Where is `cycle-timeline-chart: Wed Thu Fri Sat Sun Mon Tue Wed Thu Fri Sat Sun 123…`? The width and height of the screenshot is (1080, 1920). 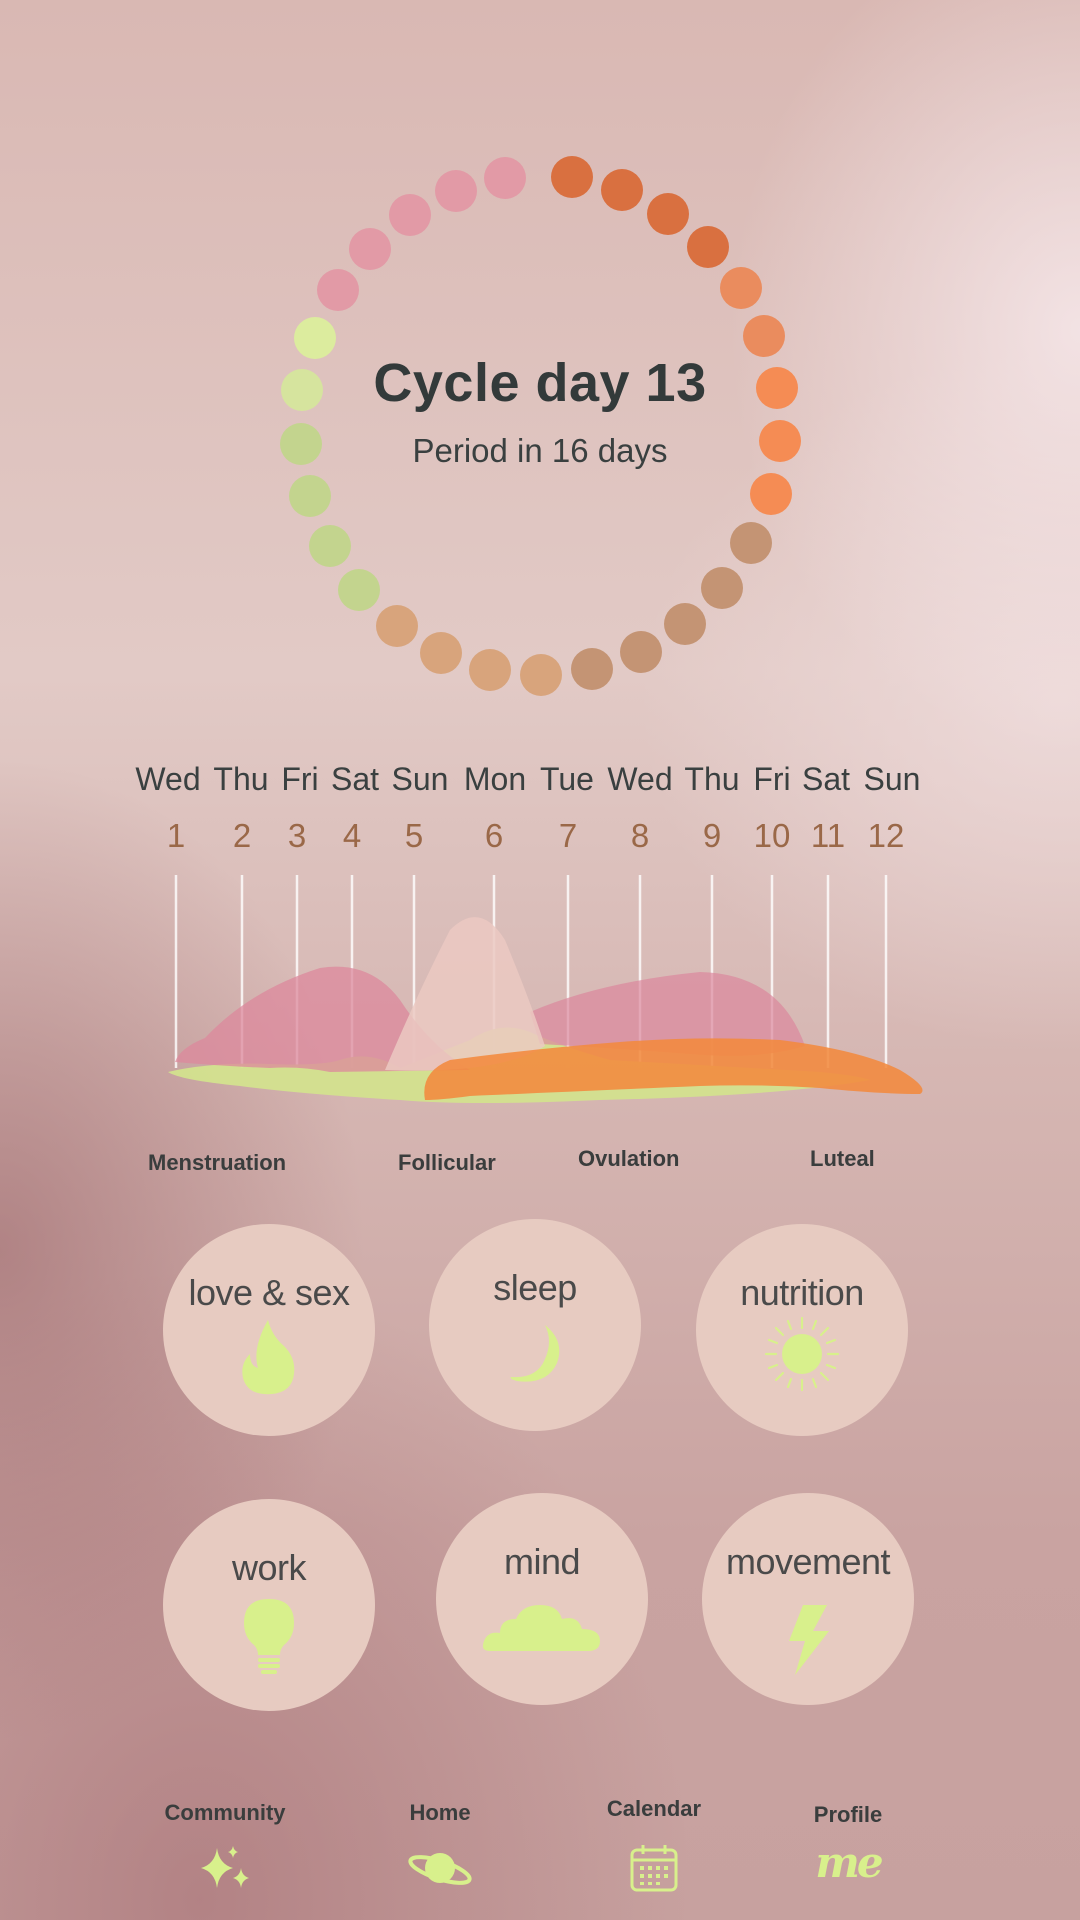
cycle-timeline-chart: Wed Thu Fri Sat Sun Mon Tue Wed Thu Fri Sat Sun 123… is located at coordinates (529, 932).